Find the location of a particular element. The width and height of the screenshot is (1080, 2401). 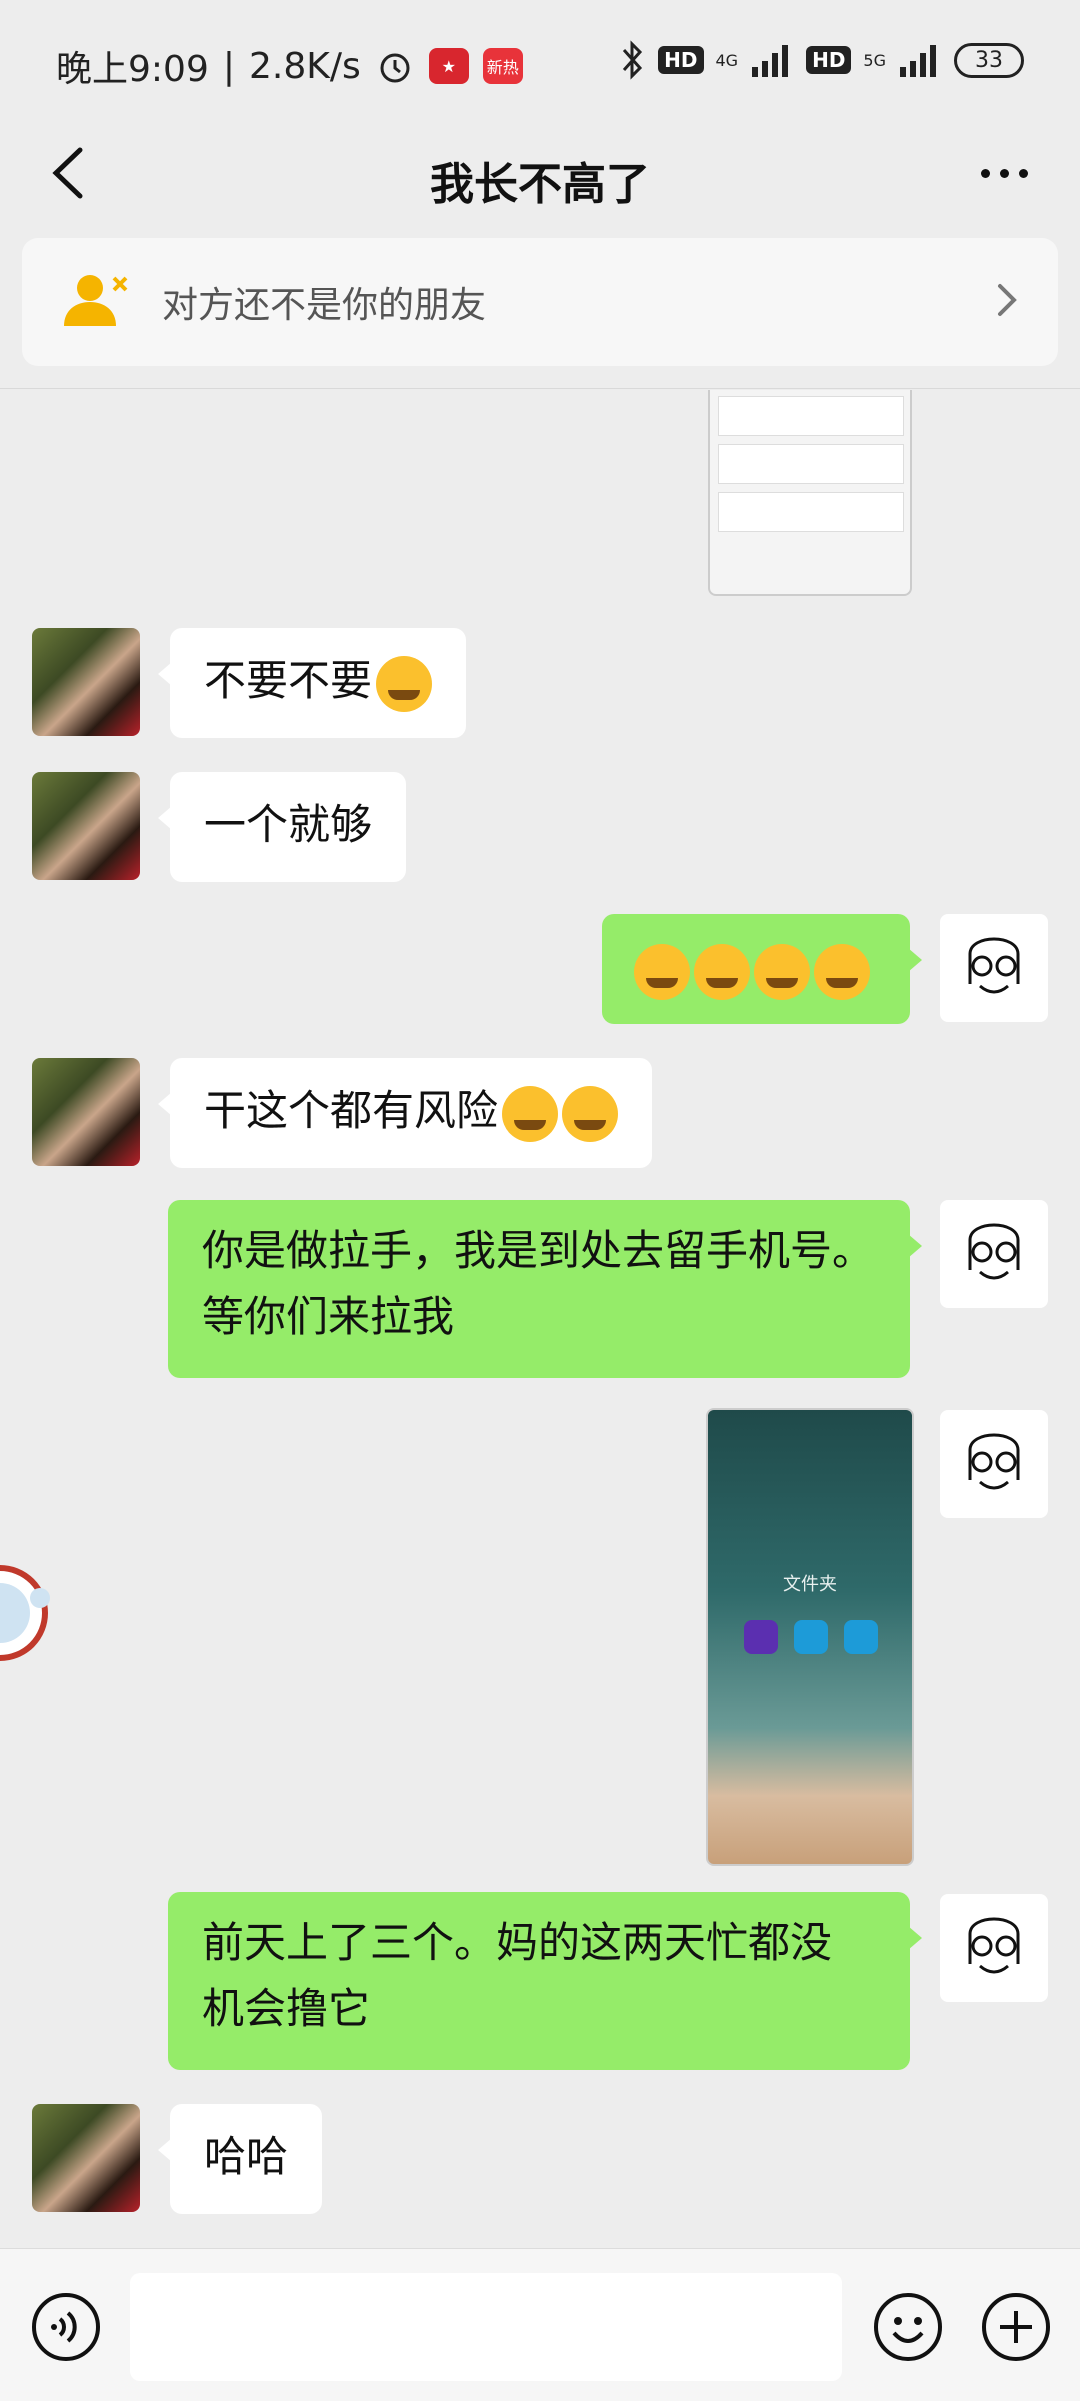

message-bubble-incoming: 哈哈 is located at coordinates (240, 2159).